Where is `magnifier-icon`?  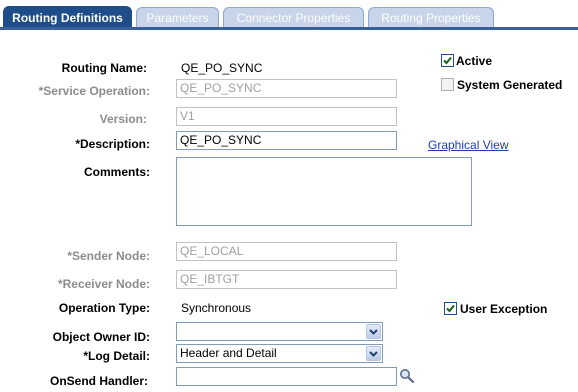 magnifier-icon is located at coordinates (407, 376).